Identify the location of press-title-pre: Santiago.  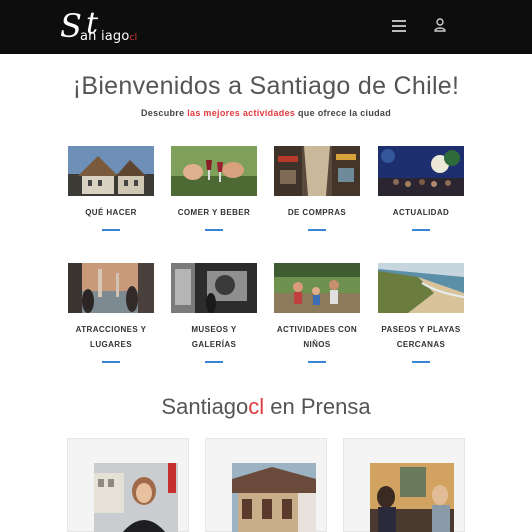
(205, 406).